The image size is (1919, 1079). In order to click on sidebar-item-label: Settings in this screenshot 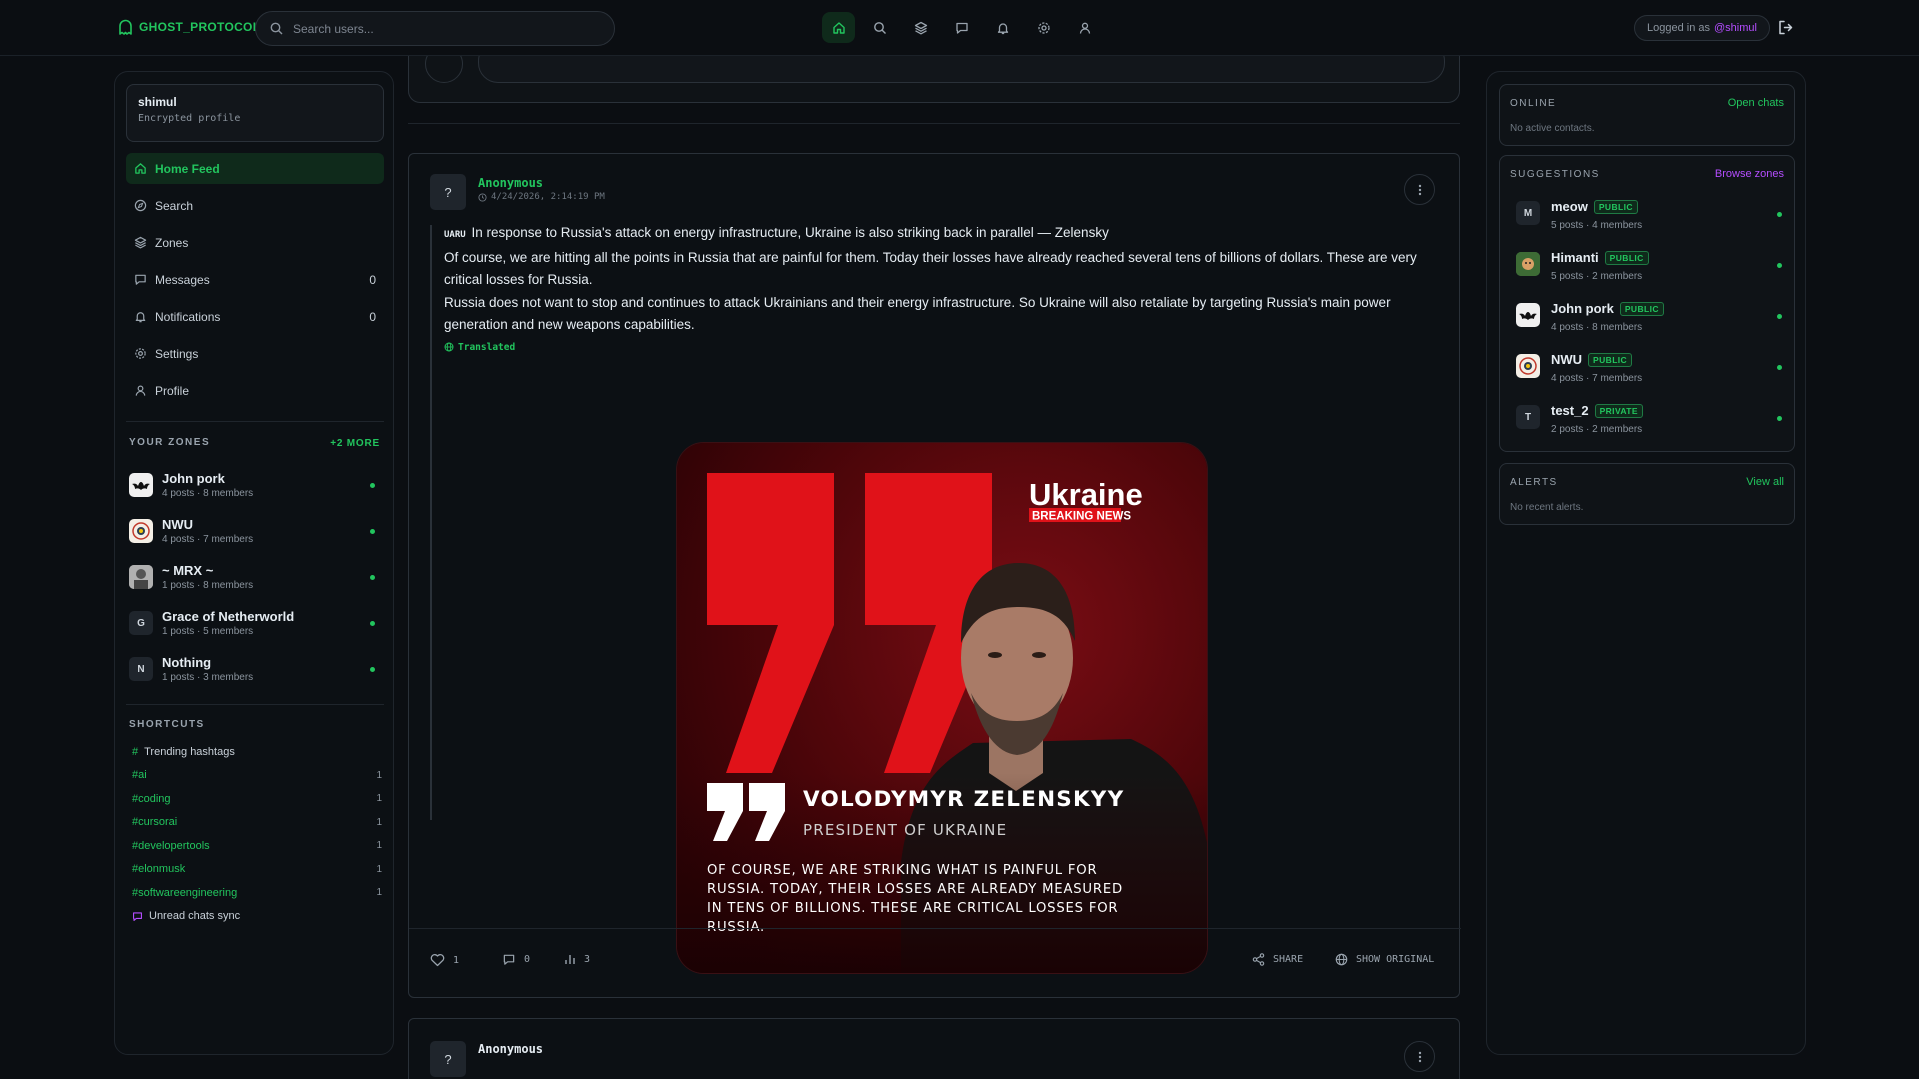, I will do `click(177, 353)`.